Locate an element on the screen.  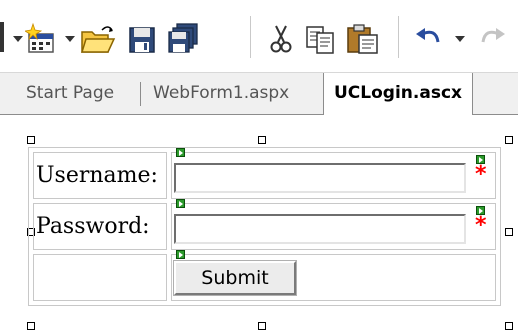
tab-webform1: WebForm1.aspx is located at coordinates (221, 93).